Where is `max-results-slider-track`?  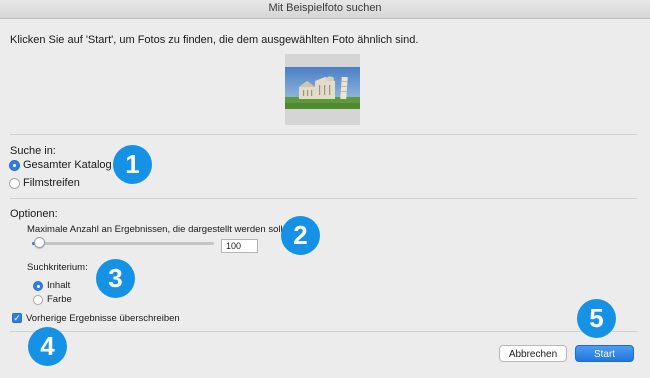 max-results-slider-track is located at coordinates (123, 243).